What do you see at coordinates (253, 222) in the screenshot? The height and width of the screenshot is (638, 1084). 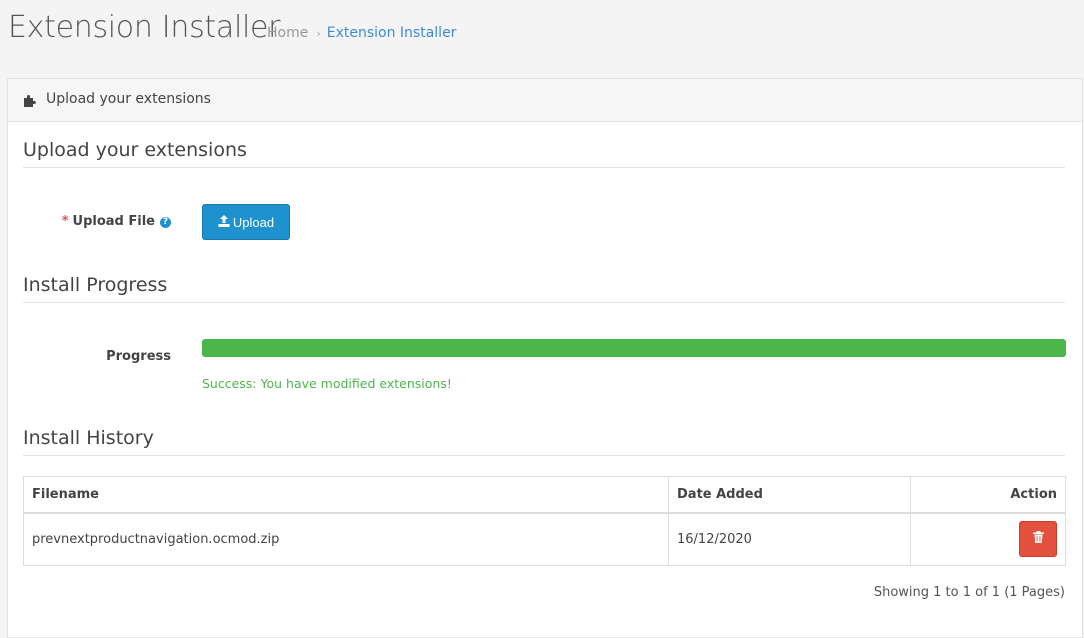 I see `upload-button-label: Upload` at bounding box center [253, 222].